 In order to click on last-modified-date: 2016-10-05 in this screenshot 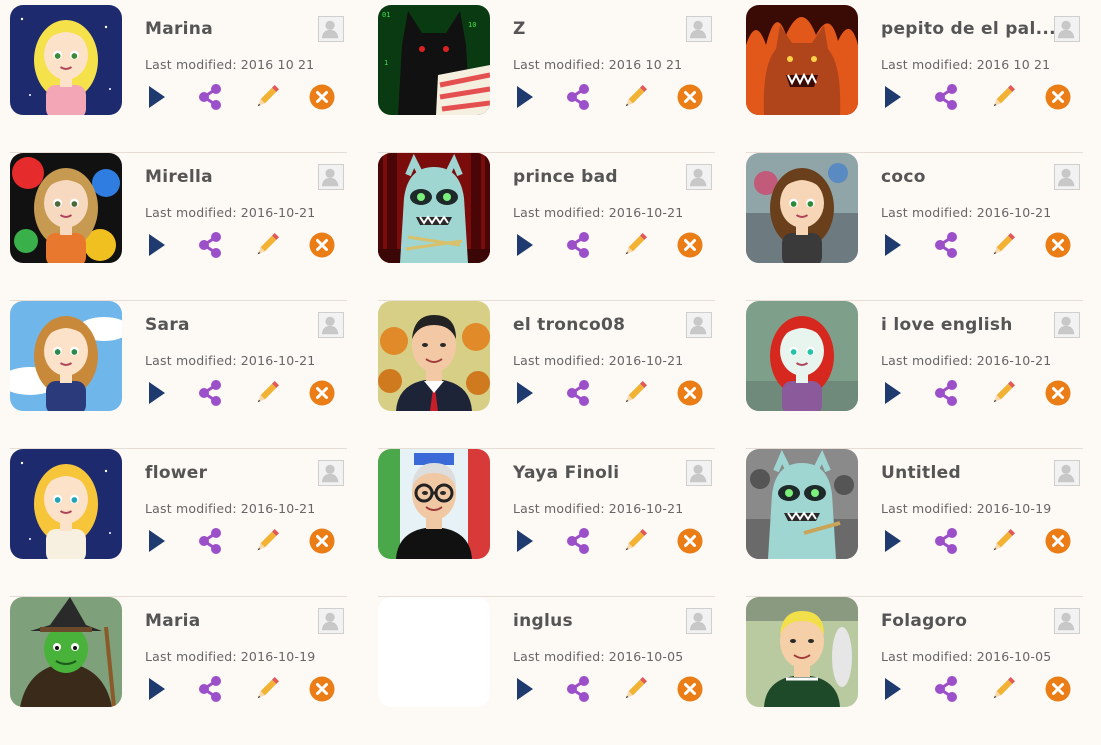, I will do `click(1014, 656)`.